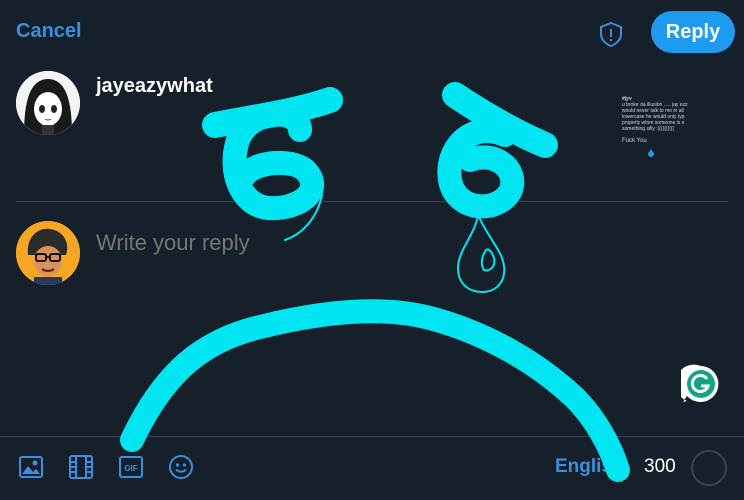 The height and width of the screenshot is (500, 744). I want to click on anime-avatar-image, so click(48, 103).